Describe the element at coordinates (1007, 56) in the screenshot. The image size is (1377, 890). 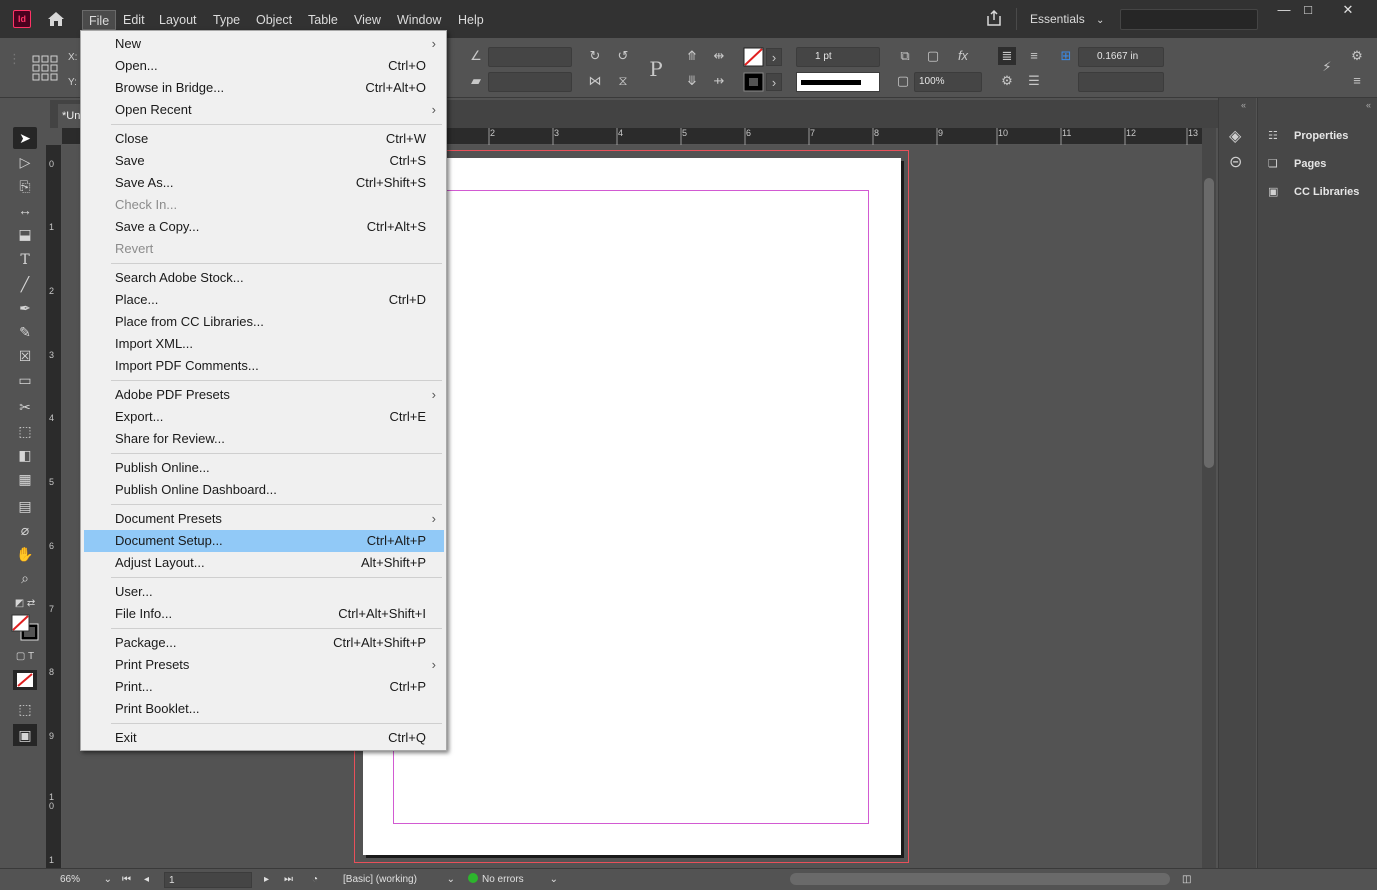
I see `align-text-icon: ≣` at that location.